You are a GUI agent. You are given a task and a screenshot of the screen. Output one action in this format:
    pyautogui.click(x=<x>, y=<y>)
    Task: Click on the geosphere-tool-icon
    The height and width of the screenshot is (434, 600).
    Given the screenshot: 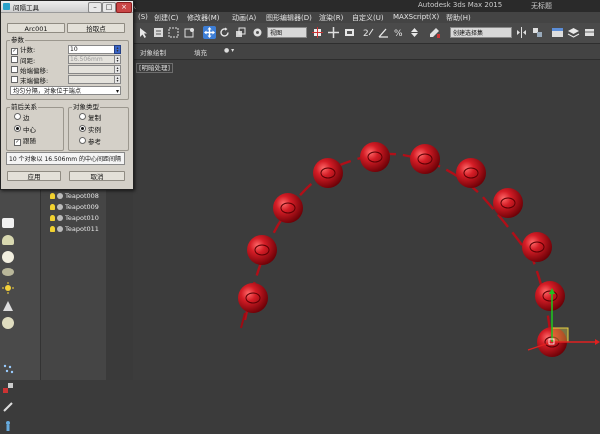 What is the action you would take?
    pyautogui.click(x=8, y=323)
    